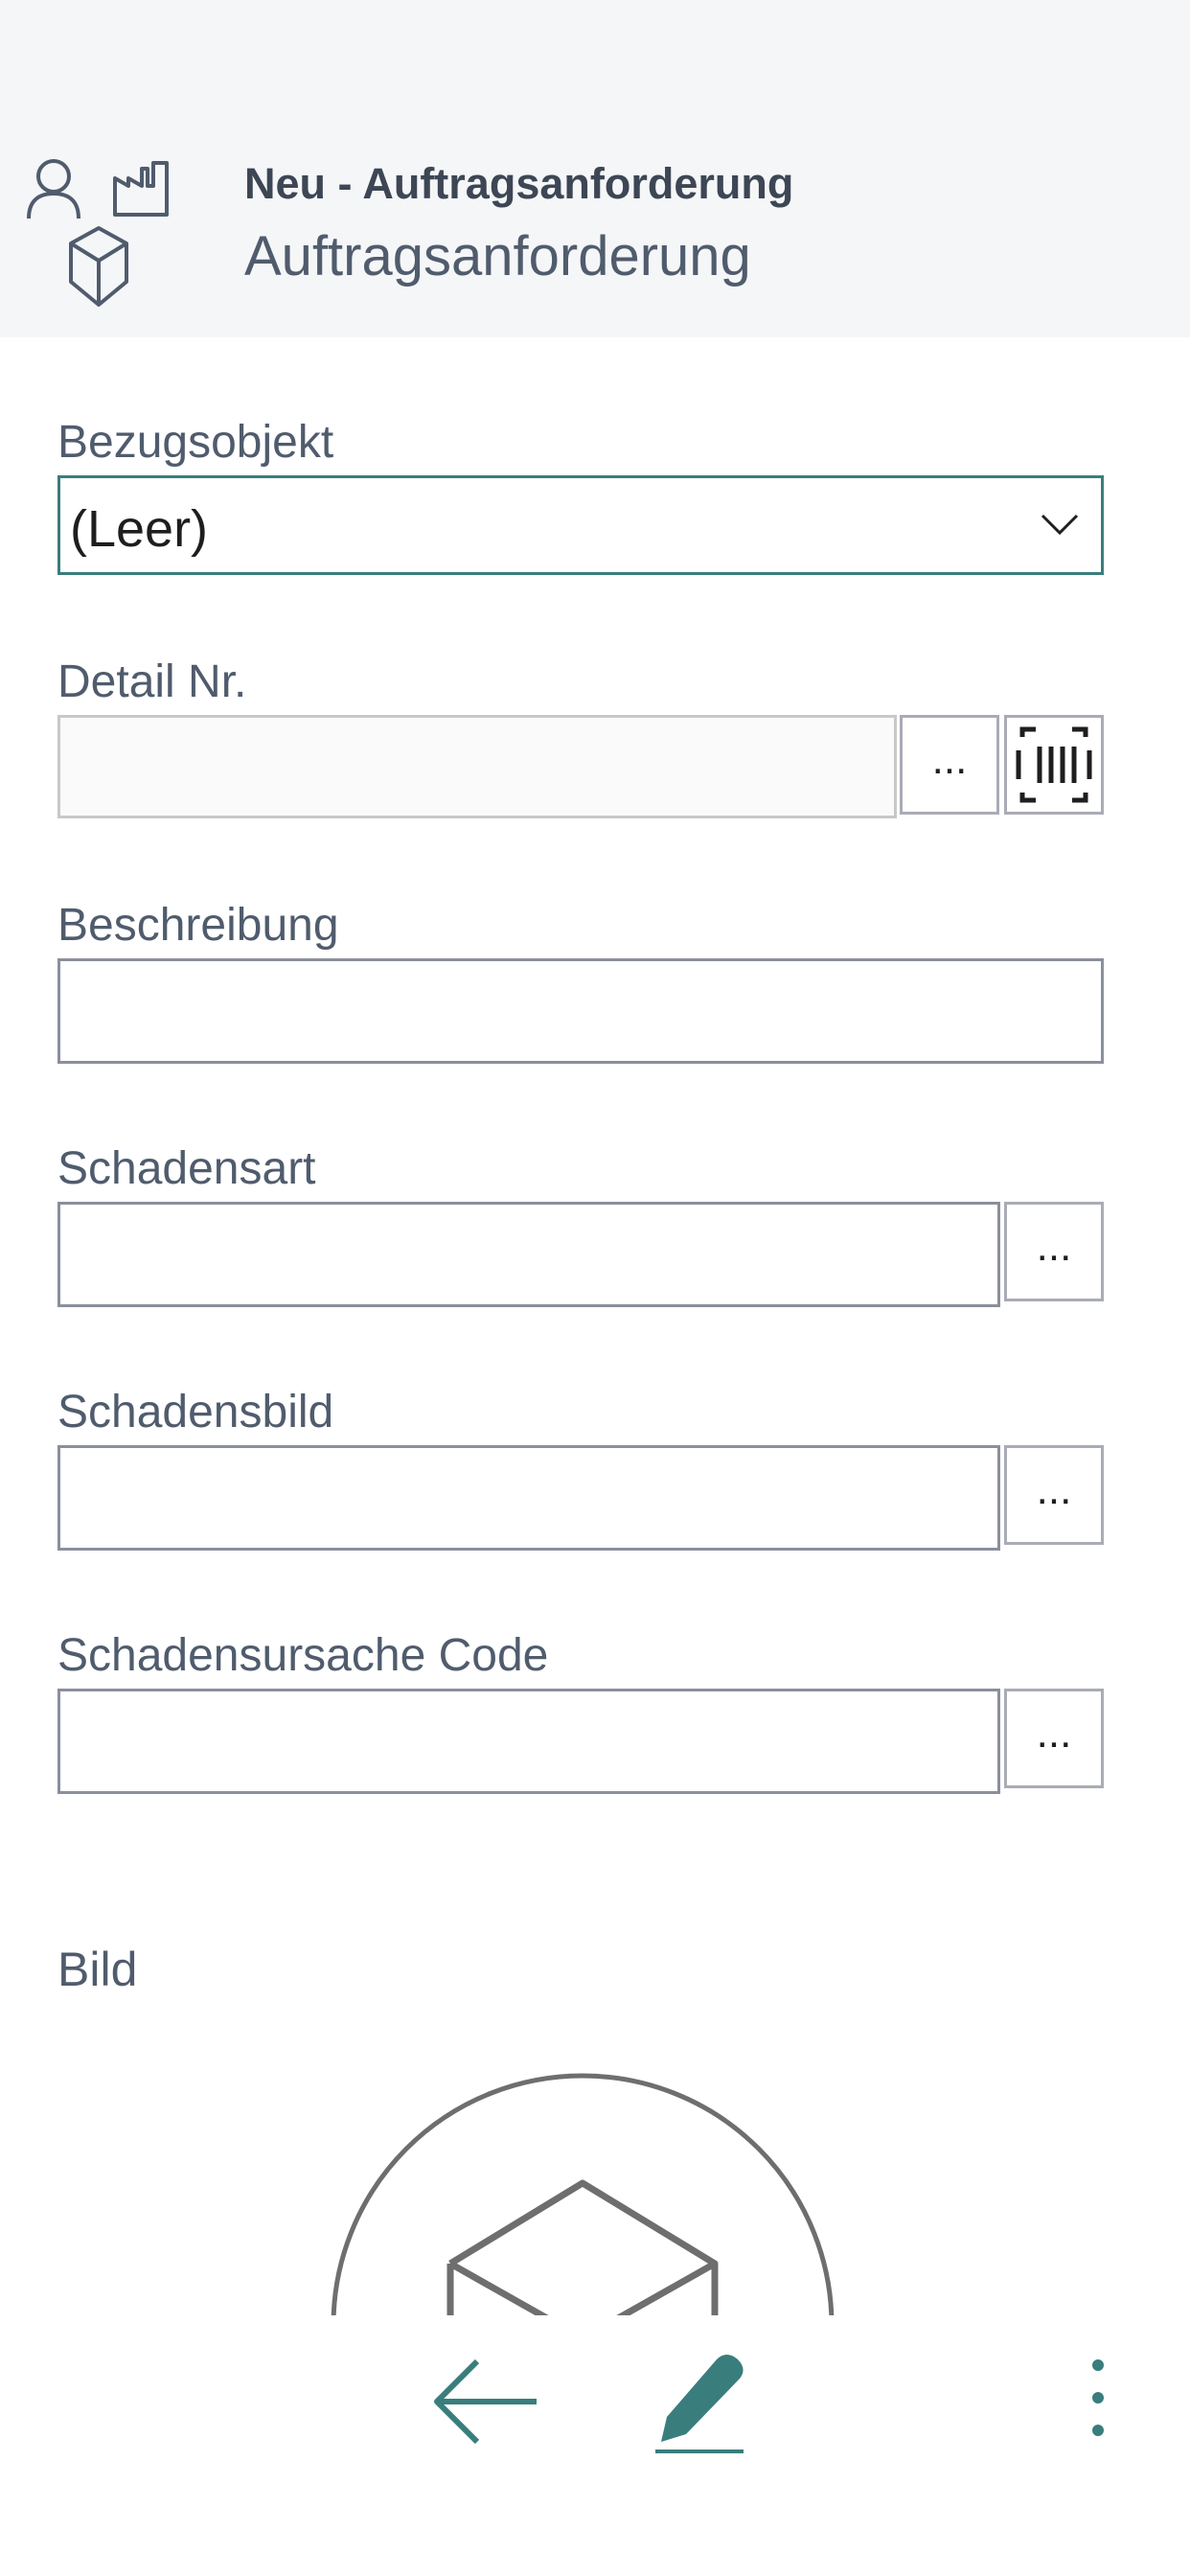 This screenshot has height=2576, width=1190. I want to click on schadensbild-field, so click(528, 1498).